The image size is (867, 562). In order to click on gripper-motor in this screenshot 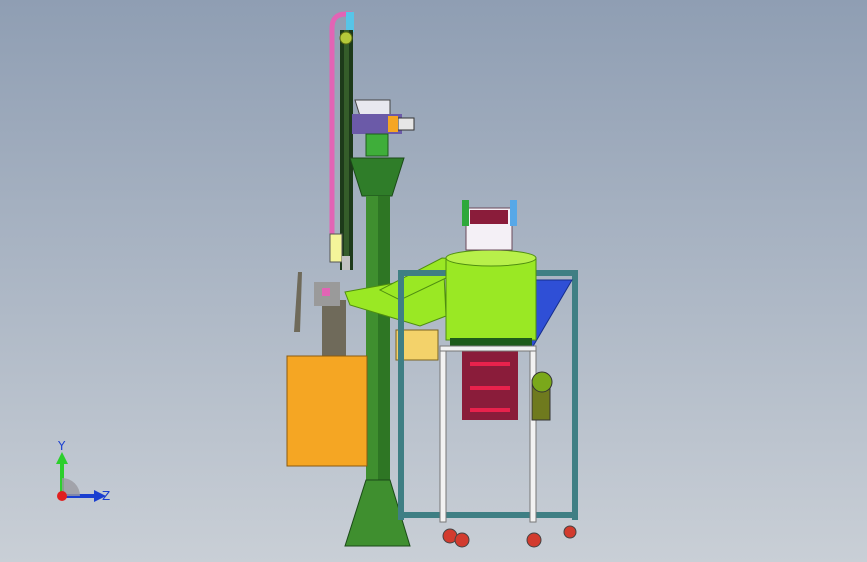, I will do `click(406, 124)`.